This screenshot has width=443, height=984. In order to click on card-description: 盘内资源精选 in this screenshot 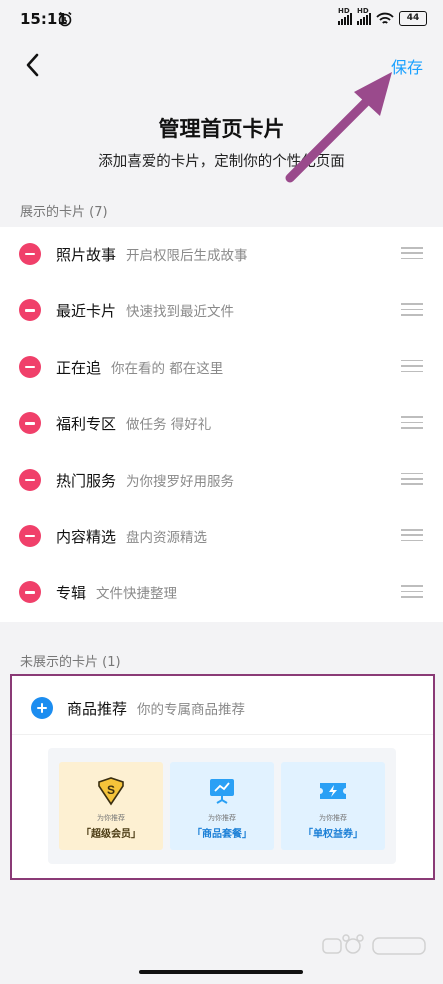, I will do `click(167, 537)`.